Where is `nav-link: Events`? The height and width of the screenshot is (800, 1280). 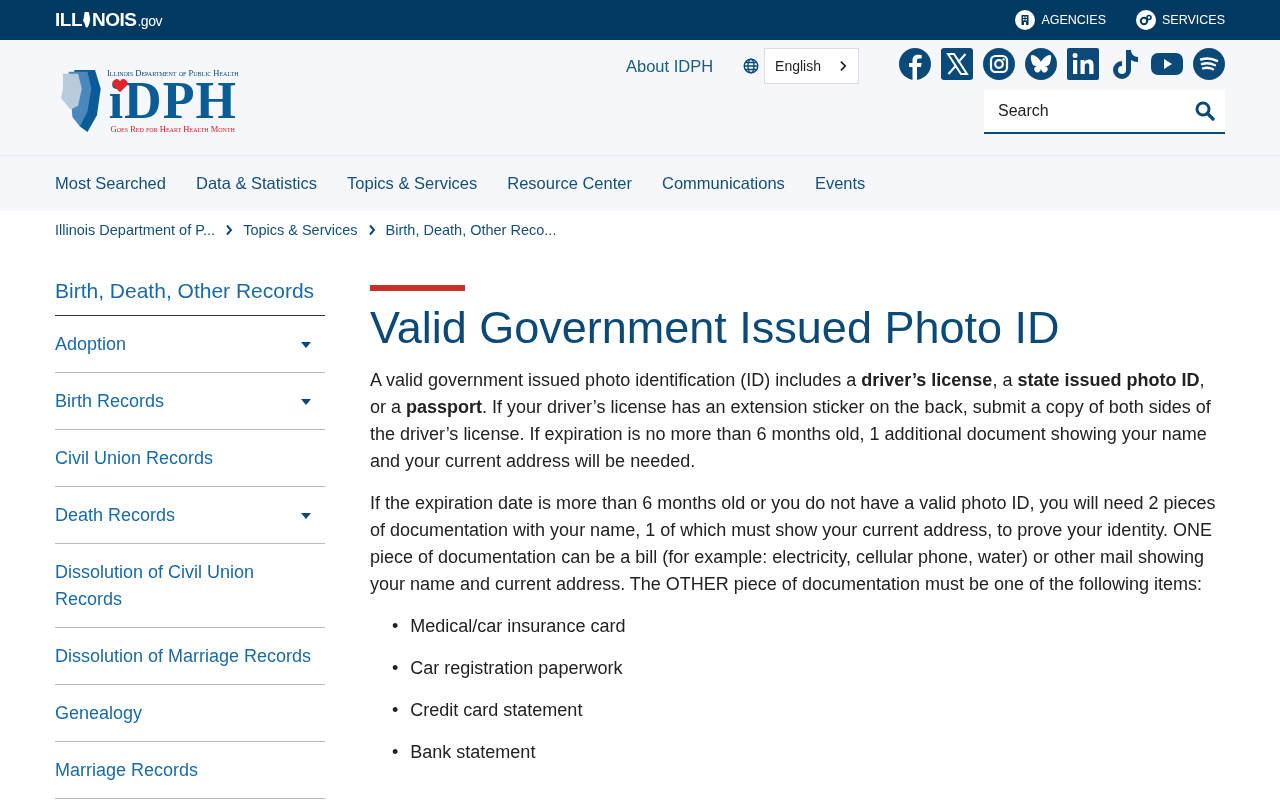
nav-link: Events is located at coordinates (840, 183).